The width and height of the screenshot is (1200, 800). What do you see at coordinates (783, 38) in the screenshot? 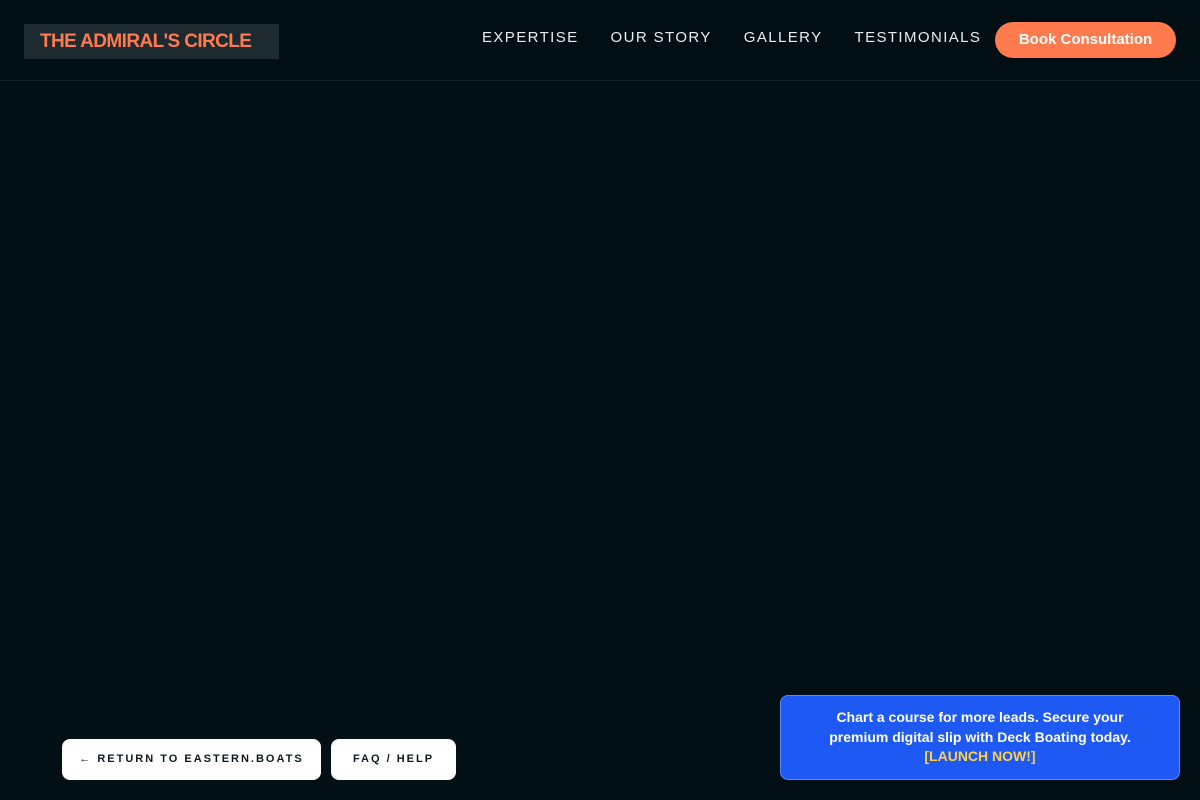
I see `nav-item-gallery: GALLERY` at bounding box center [783, 38].